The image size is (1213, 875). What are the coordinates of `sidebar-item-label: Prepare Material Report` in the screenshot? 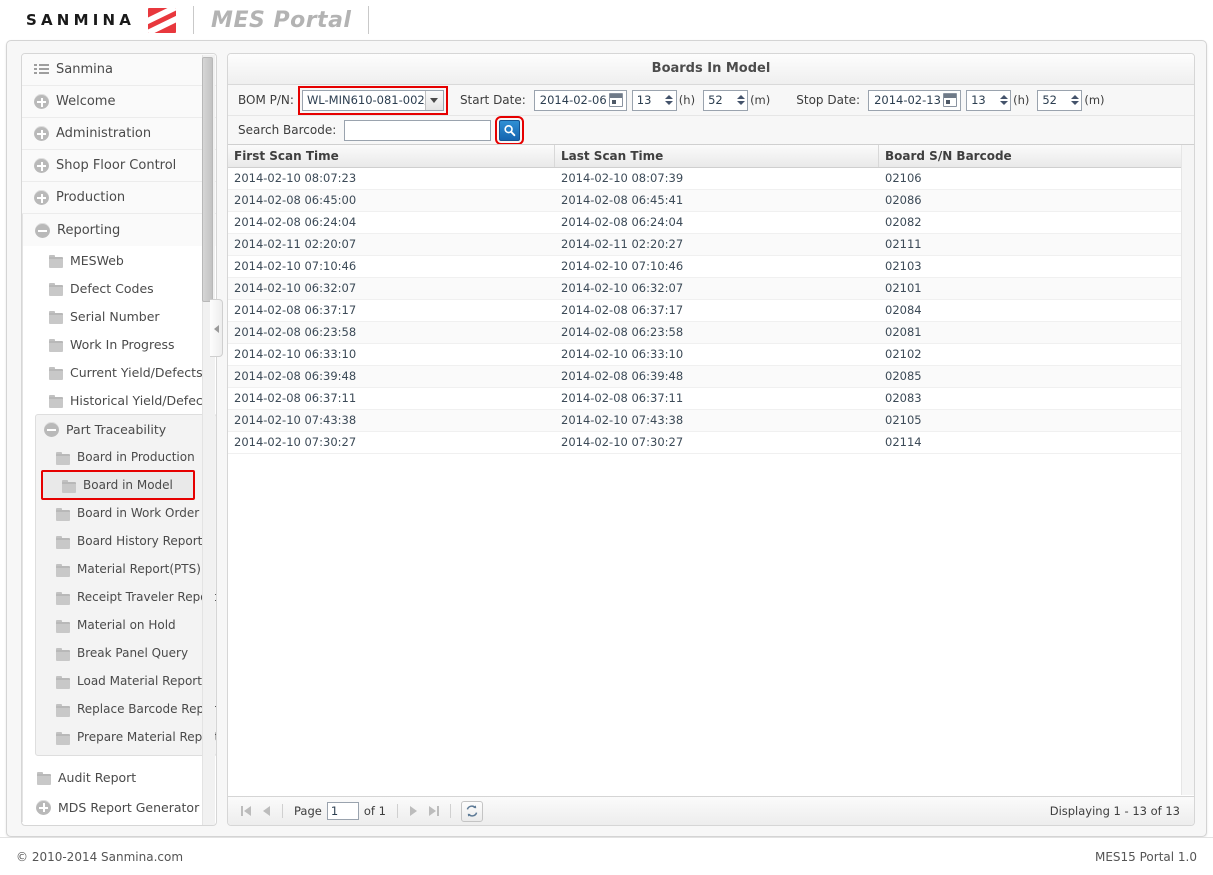 It's located at (146, 737).